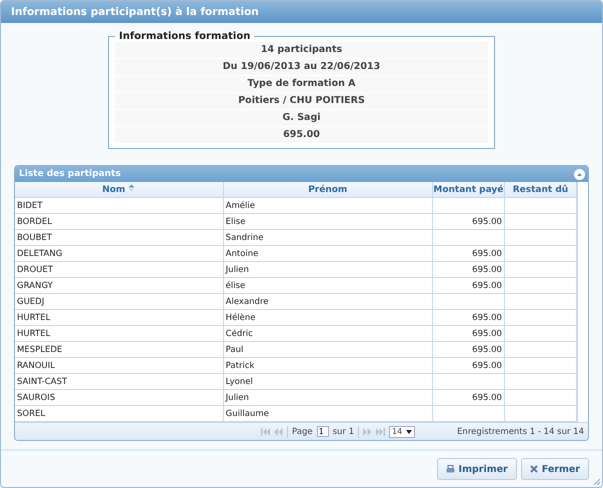 This screenshot has height=488, width=603. What do you see at coordinates (119, 222) in the screenshot?
I see `table-cell: BORDEL` at bounding box center [119, 222].